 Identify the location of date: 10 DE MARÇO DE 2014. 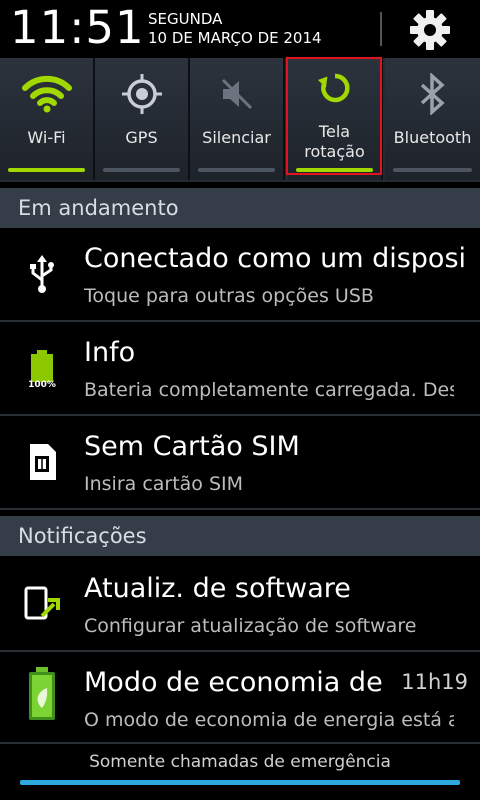
(235, 38).